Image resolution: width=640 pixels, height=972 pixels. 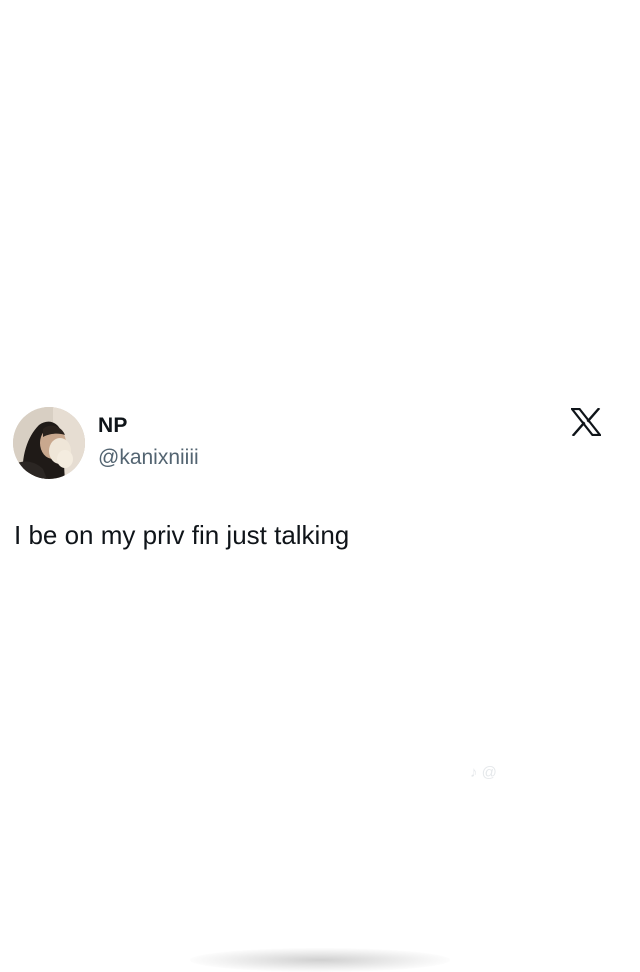 What do you see at coordinates (474, 772) in the screenshot?
I see `tiktok-icon: ♪` at bounding box center [474, 772].